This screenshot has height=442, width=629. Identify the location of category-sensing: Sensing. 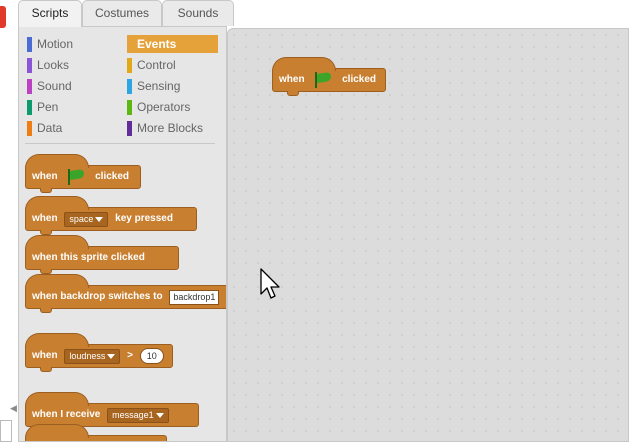
(172, 86).